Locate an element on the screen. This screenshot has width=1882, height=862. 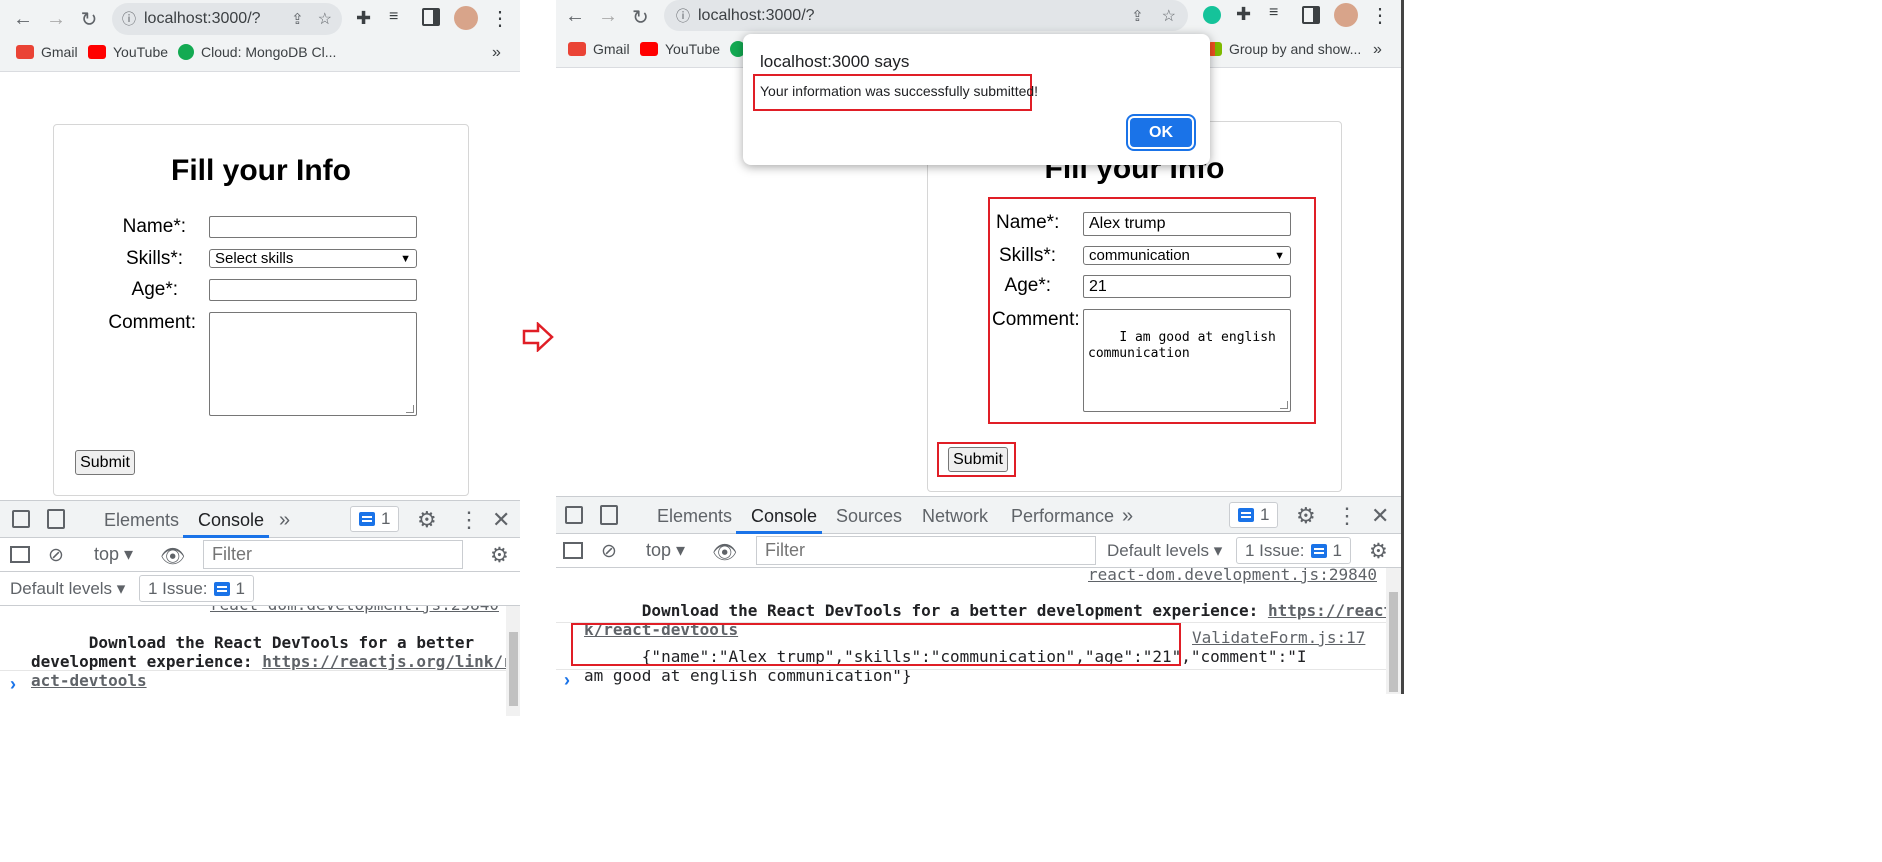
devtools-link: https://reactjs.org/lin is located at coordinates (1334, 610).